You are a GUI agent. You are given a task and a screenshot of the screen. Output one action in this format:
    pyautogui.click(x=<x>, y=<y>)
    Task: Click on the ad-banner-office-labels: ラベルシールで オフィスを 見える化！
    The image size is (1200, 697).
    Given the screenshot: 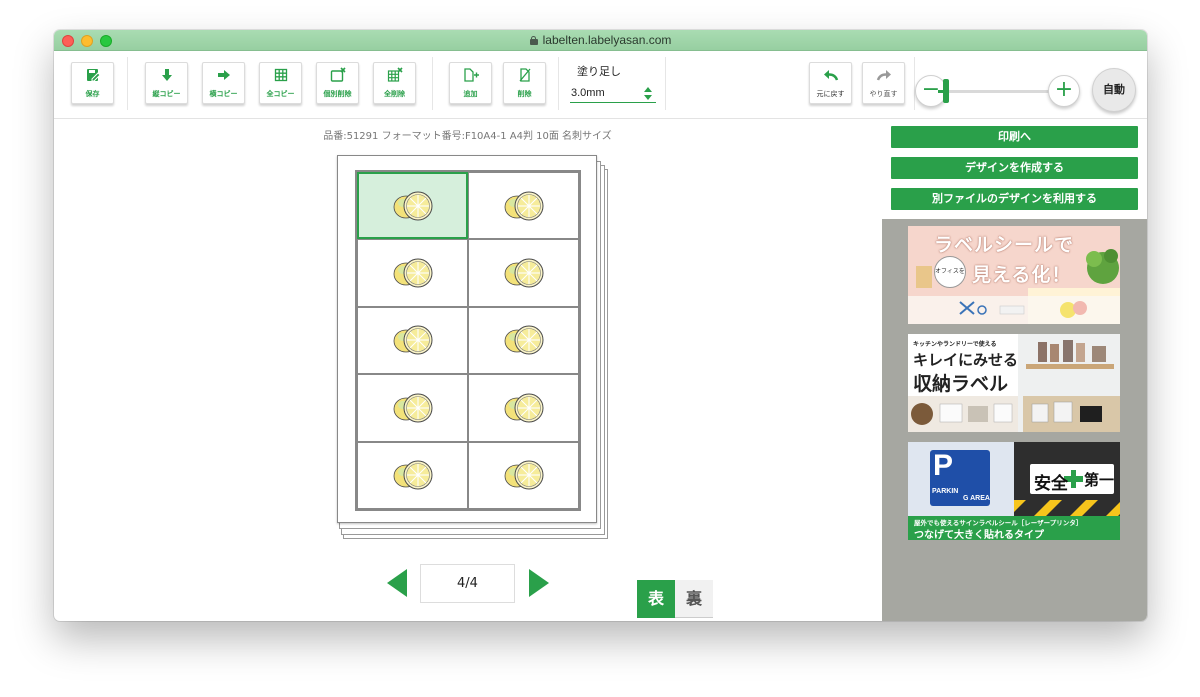 What is the action you would take?
    pyautogui.click(x=1014, y=275)
    